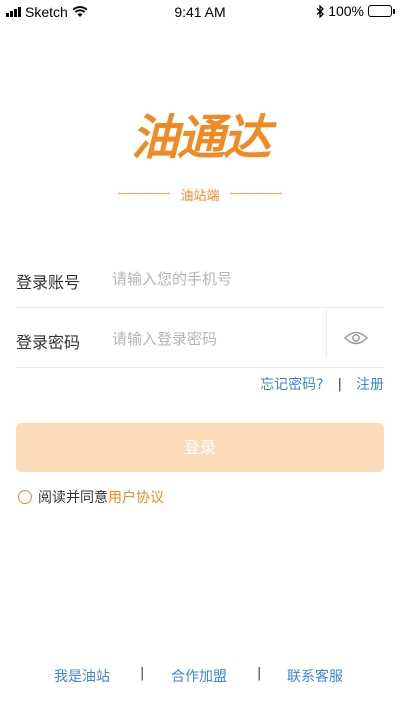 This screenshot has width=400, height=711. I want to click on account-row: 登录账号, so click(200, 279).